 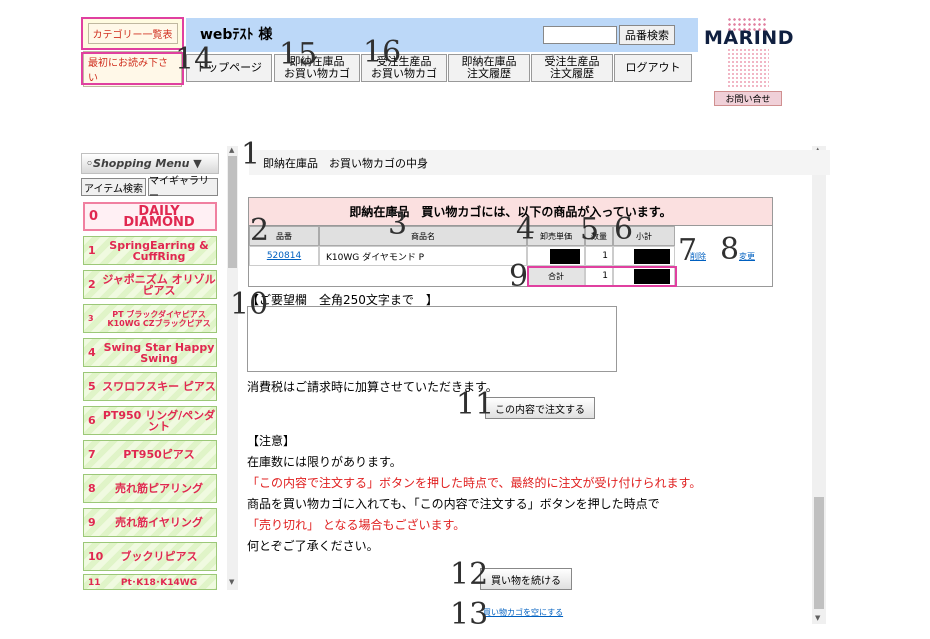 I want to click on contact-button: お問い合せ, so click(x=748, y=98).